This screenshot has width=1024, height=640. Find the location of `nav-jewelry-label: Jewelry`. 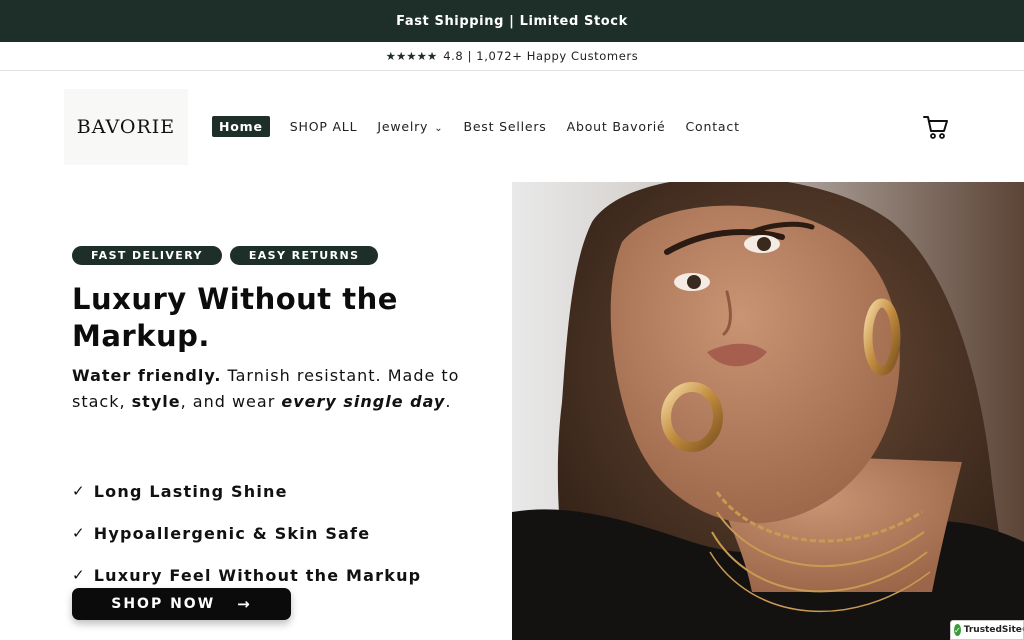

nav-jewelry-label: Jewelry is located at coordinates (403, 126).